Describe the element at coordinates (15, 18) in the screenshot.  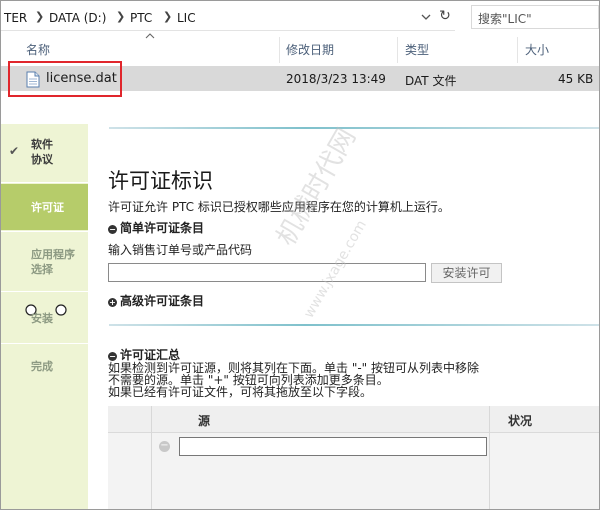
I see `breadcrumb-computer: TER` at that location.